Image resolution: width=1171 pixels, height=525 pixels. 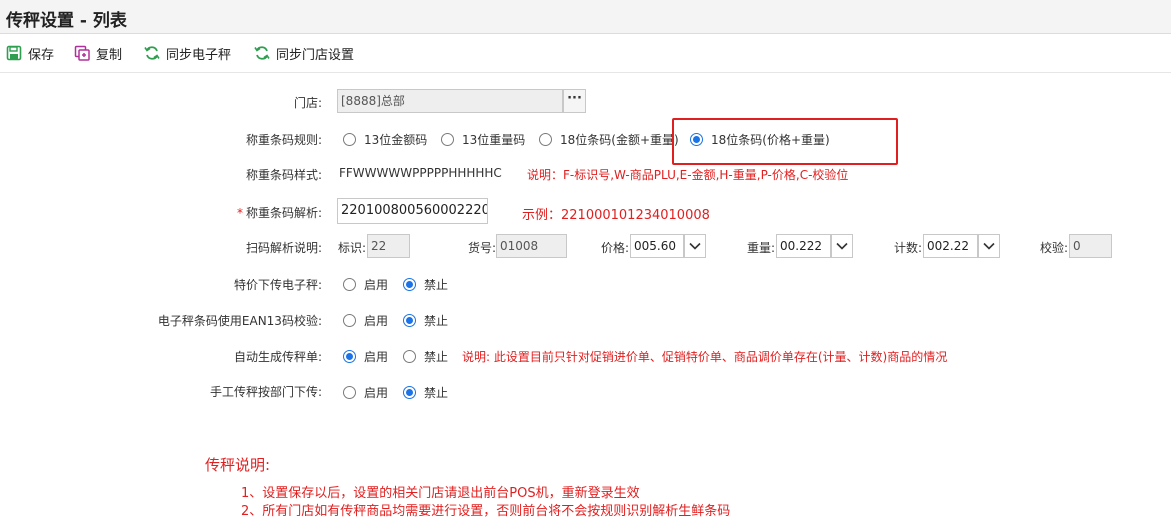 I want to click on radio-label: 13位金额码, so click(x=396, y=140).